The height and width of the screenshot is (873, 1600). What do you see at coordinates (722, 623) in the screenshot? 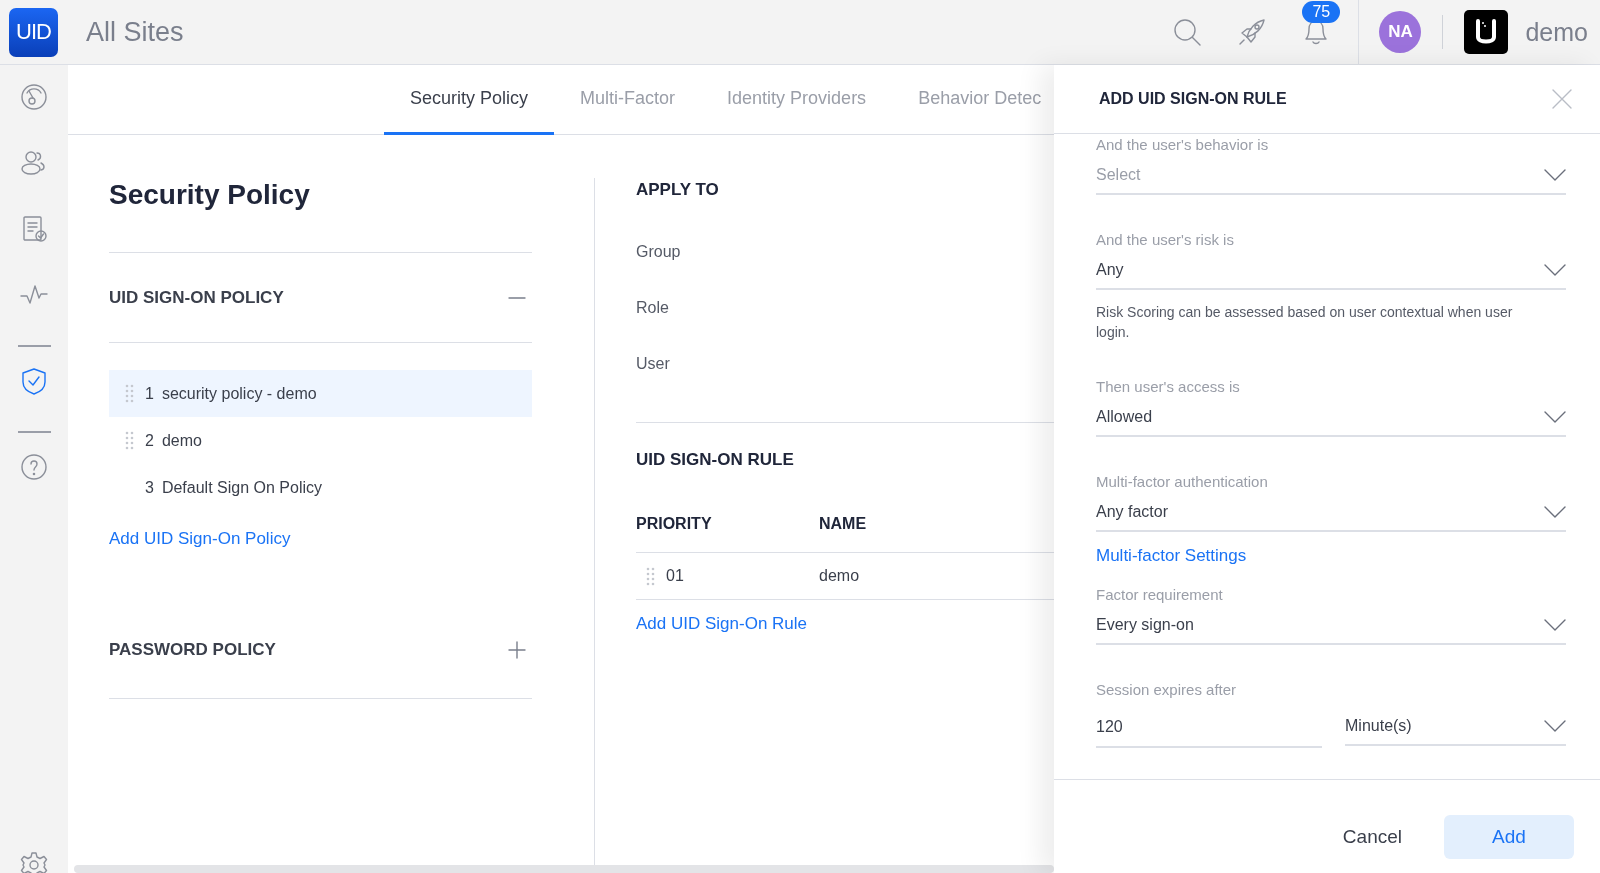
I see `add-rule-link: Add UID Sign-On Rule` at bounding box center [722, 623].